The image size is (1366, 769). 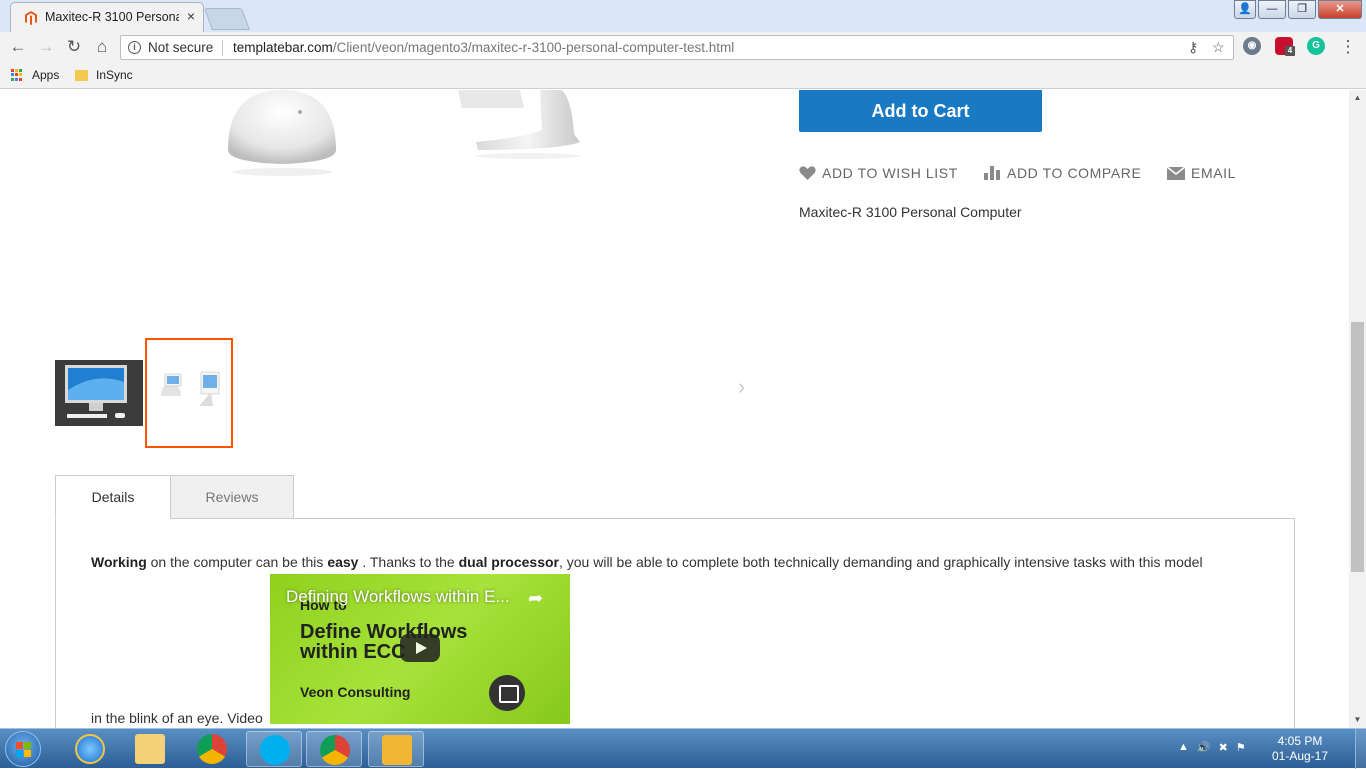 I want to click on browser-tab: Maxitec-R 3100 Personal Computer ×, so click(x=107, y=17).